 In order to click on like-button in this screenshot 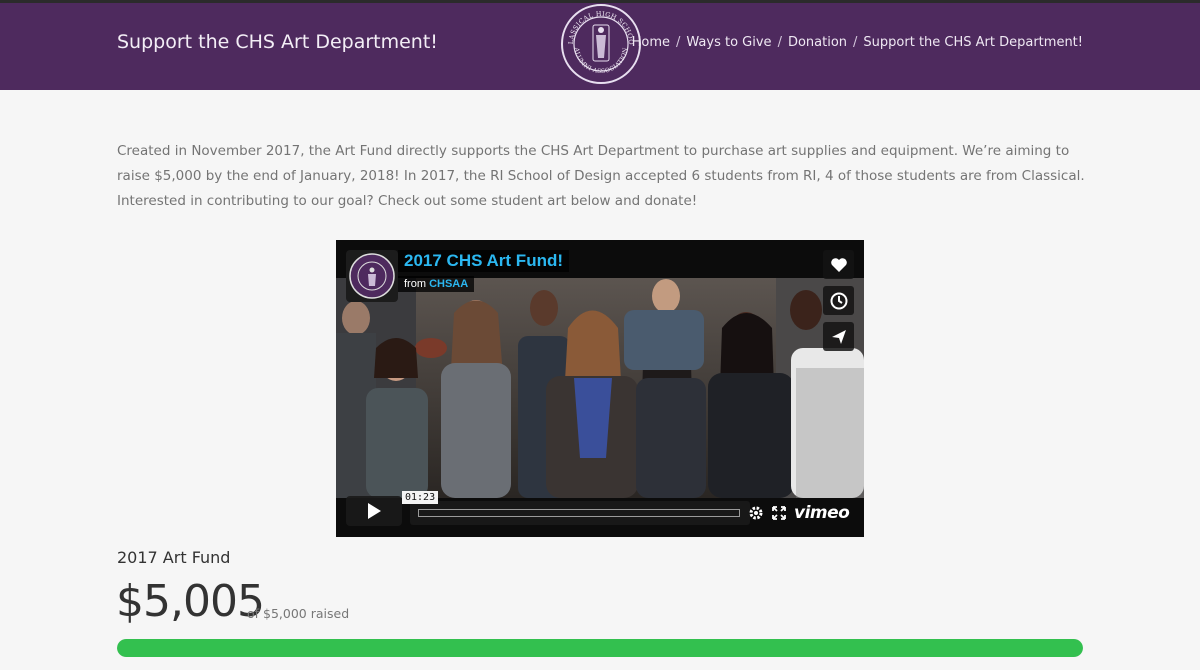, I will do `click(838, 264)`.